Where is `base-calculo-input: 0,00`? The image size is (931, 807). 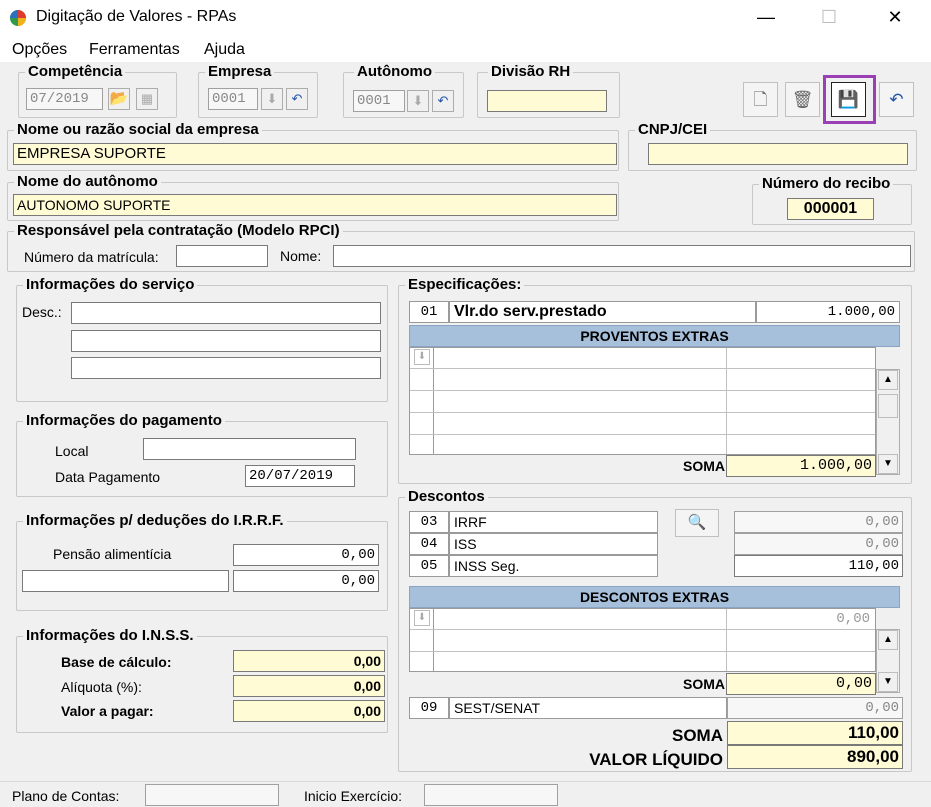
base-calculo-input: 0,00 is located at coordinates (309, 661).